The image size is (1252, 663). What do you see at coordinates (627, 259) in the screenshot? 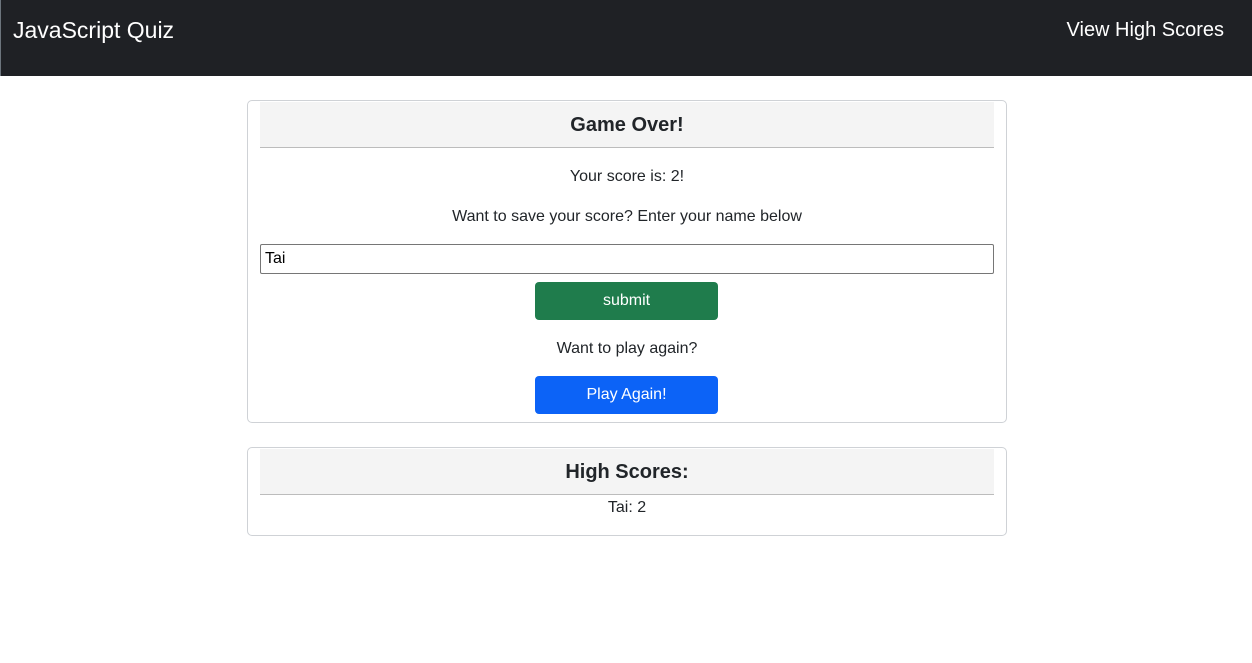
I see `name-input` at bounding box center [627, 259].